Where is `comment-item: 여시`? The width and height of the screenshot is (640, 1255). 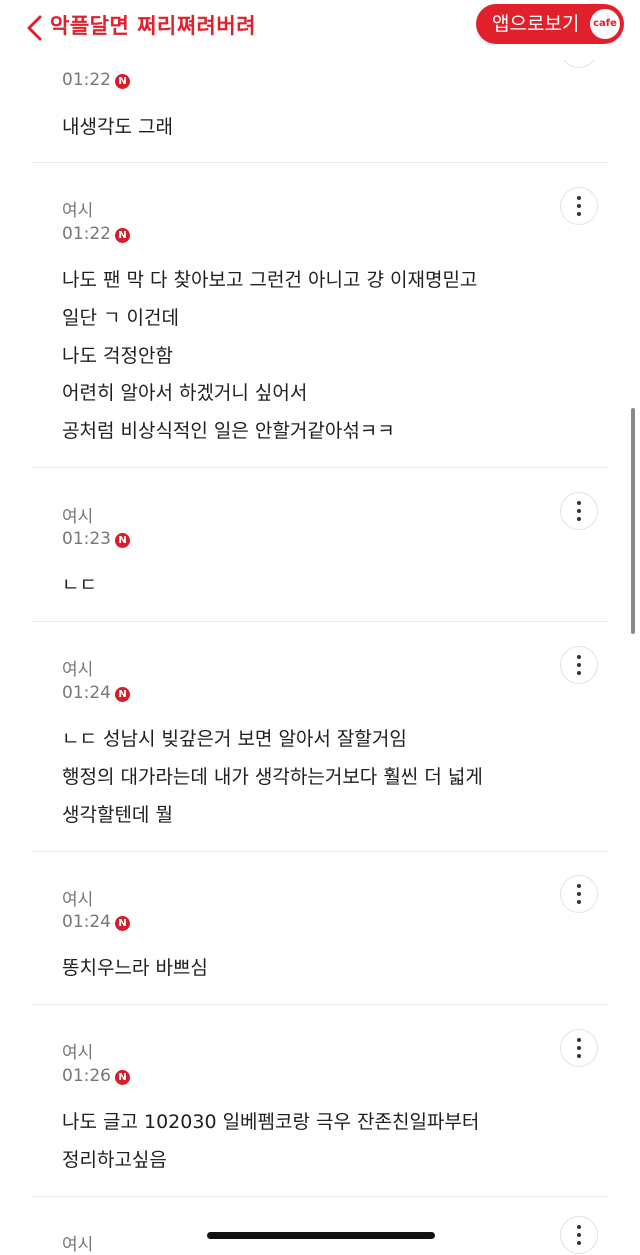 comment-item: 여시 is located at coordinates (320, 1225).